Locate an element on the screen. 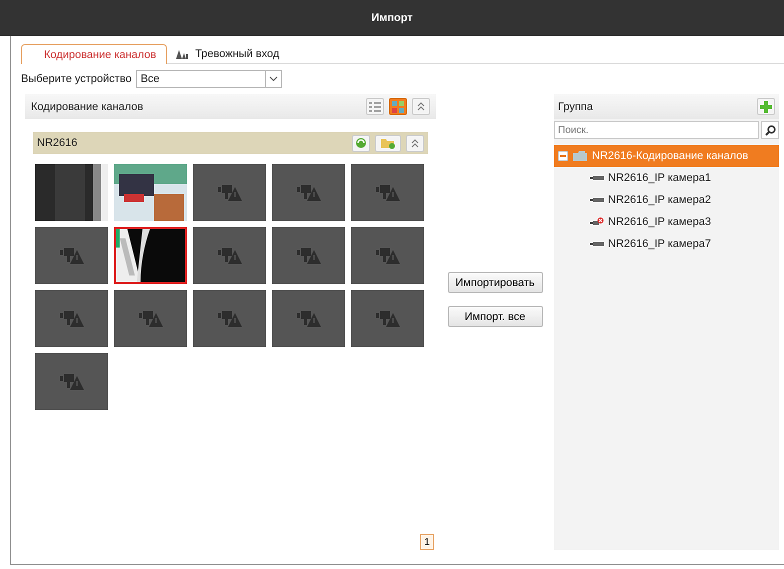 The height and width of the screenshot is (569, 784). folder-add-icon is located at coordinates (388, 143).